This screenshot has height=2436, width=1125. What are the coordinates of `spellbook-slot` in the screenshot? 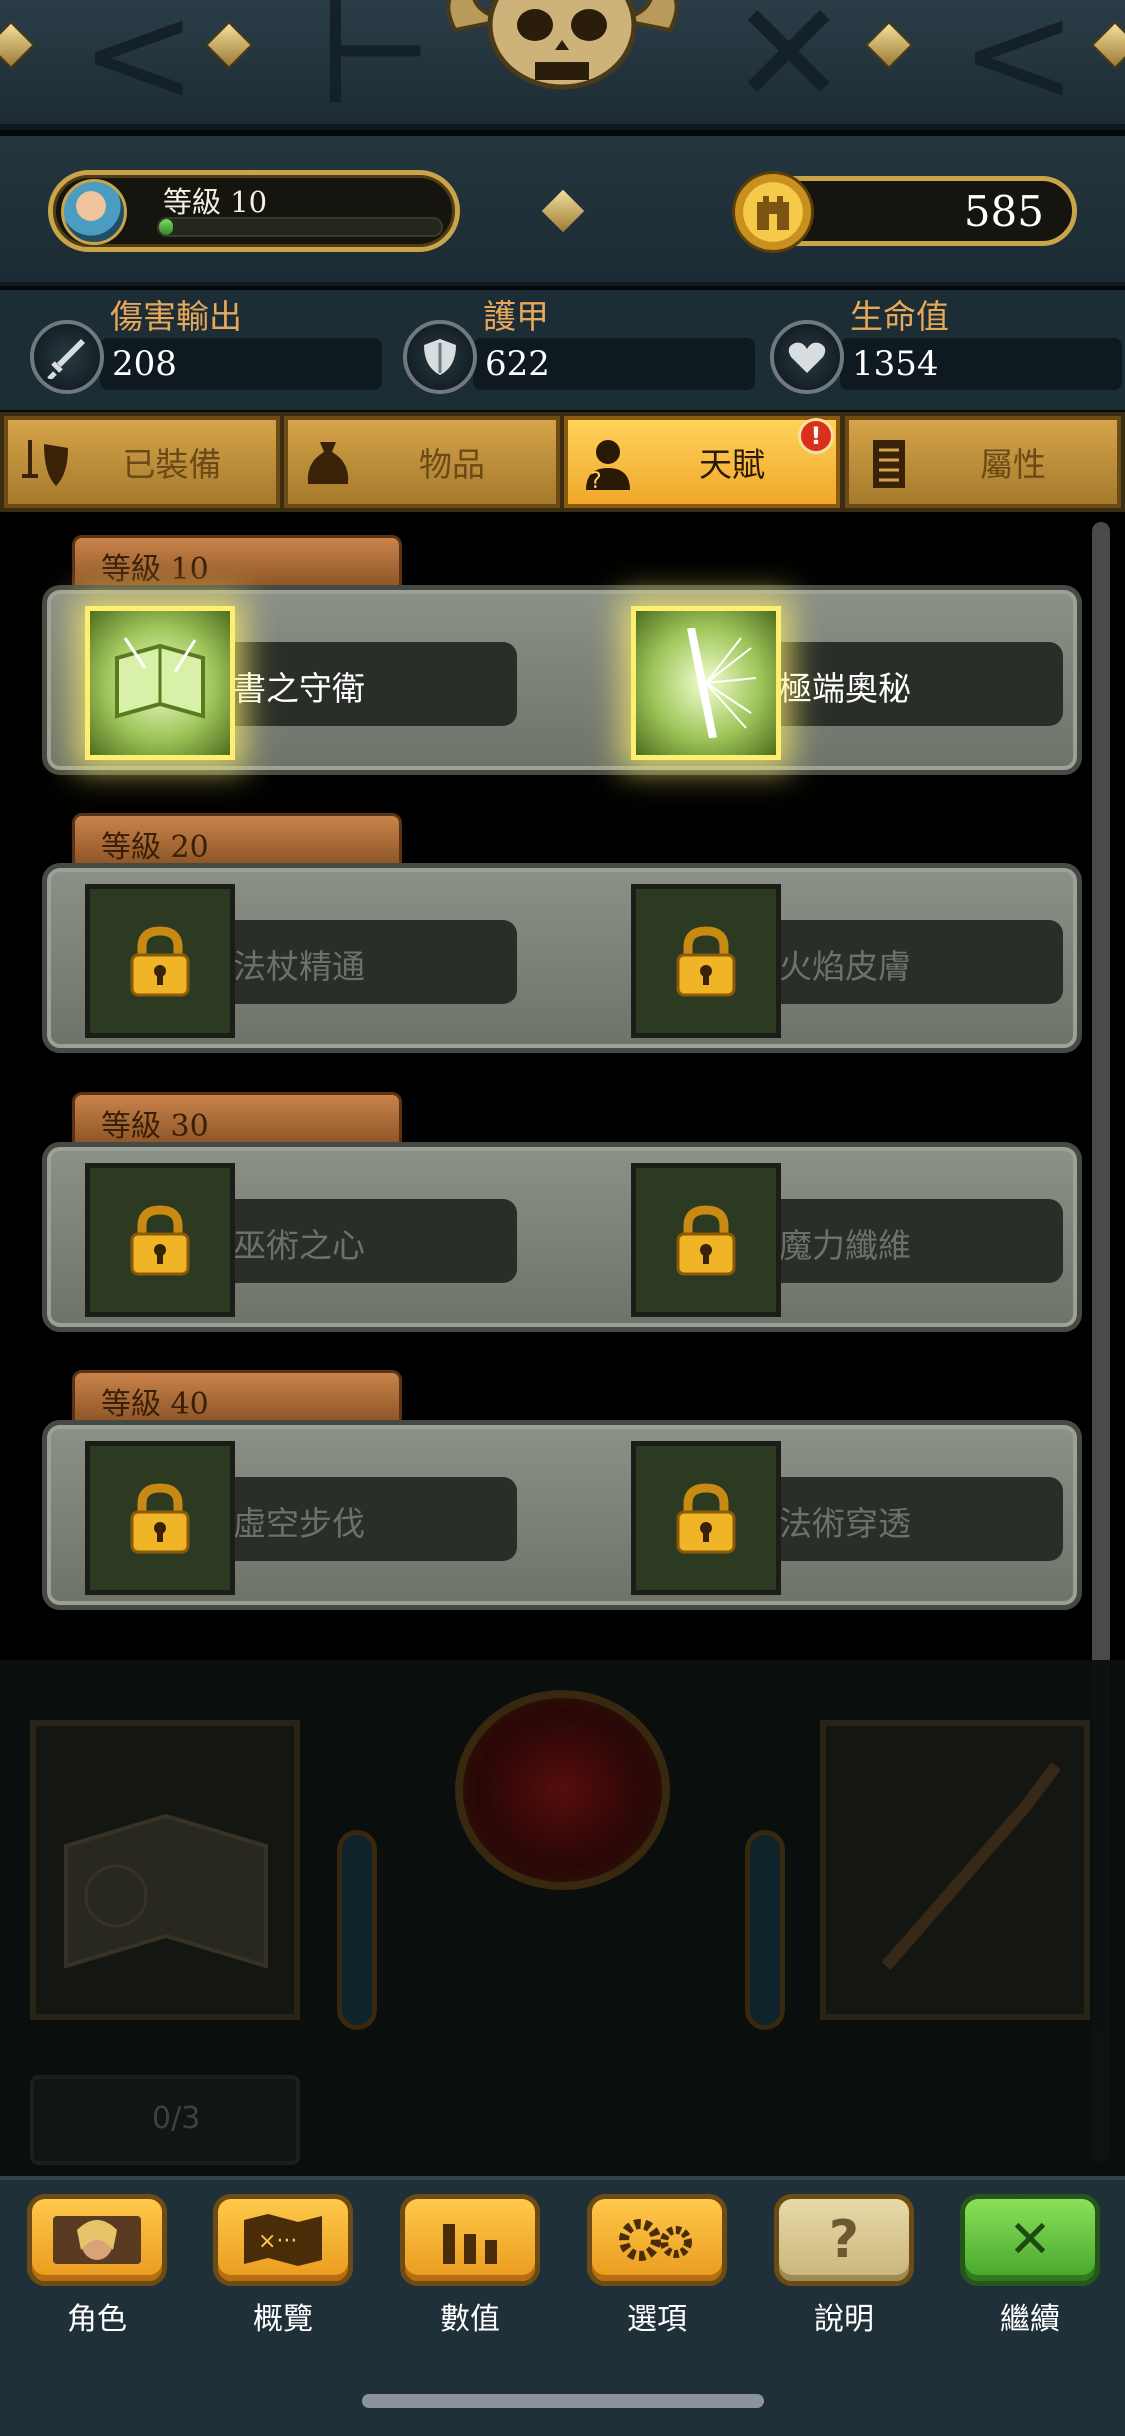 It's located at (165, 1870).